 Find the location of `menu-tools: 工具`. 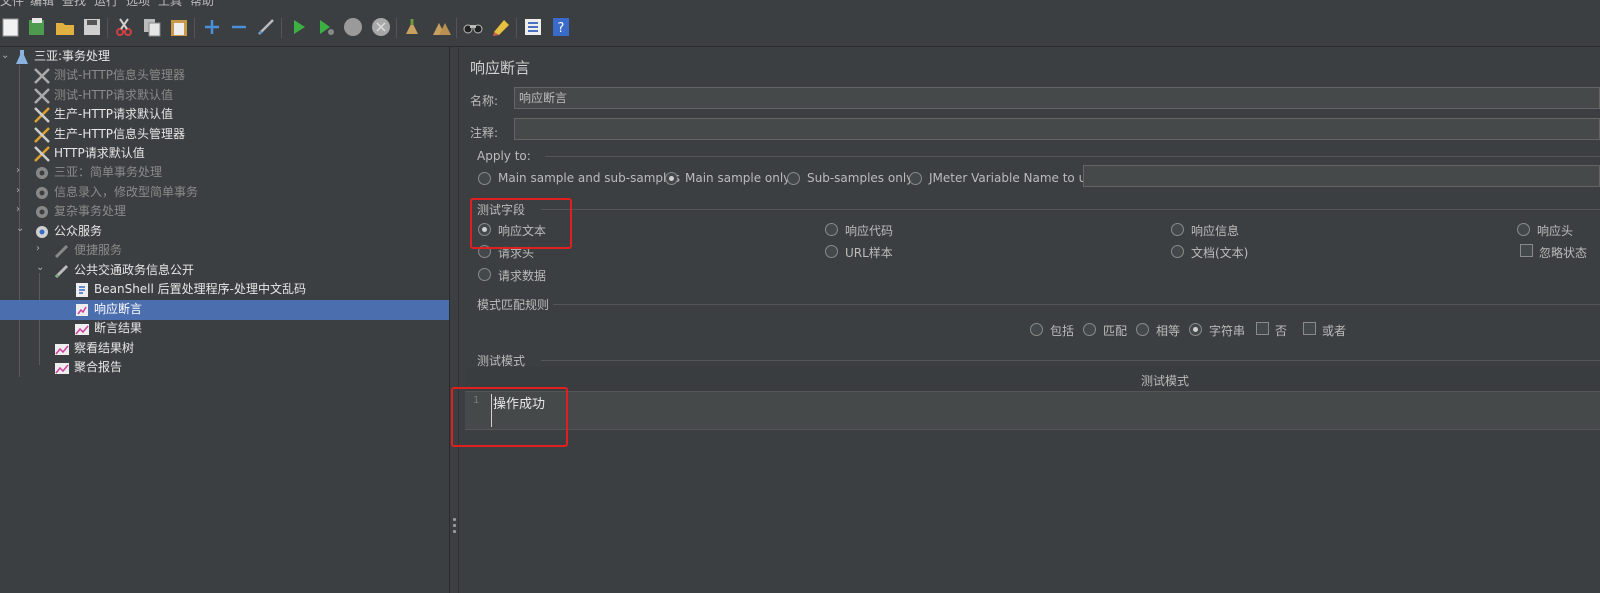

menu-tools: 工具 is located at coordinates (170, 4).